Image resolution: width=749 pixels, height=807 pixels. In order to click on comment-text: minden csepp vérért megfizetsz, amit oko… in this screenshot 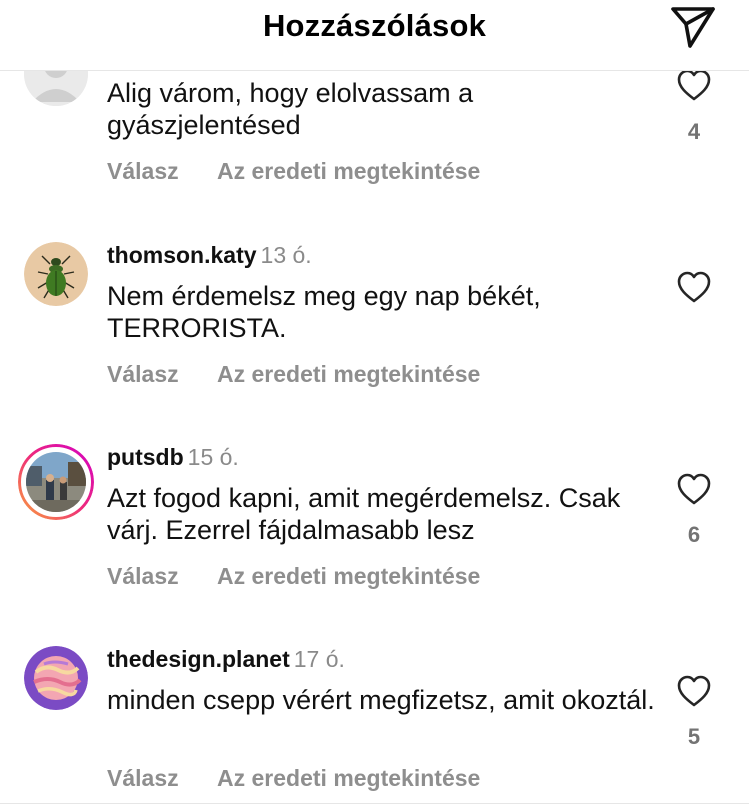, I will do `click(381, 700)`.